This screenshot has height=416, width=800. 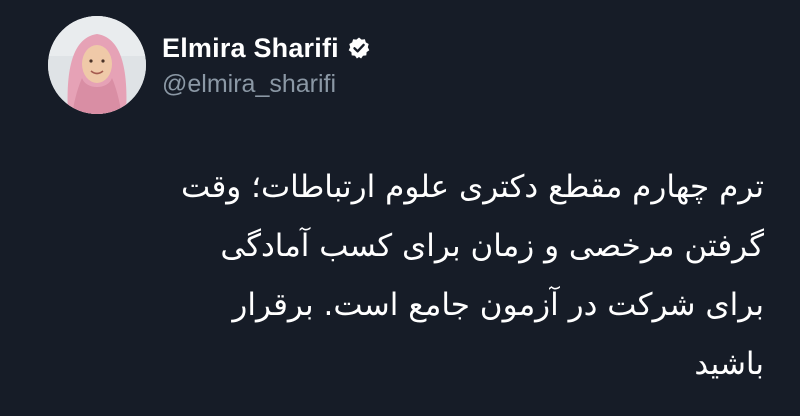 I want to click on avatar, so click(x=97, y=64).